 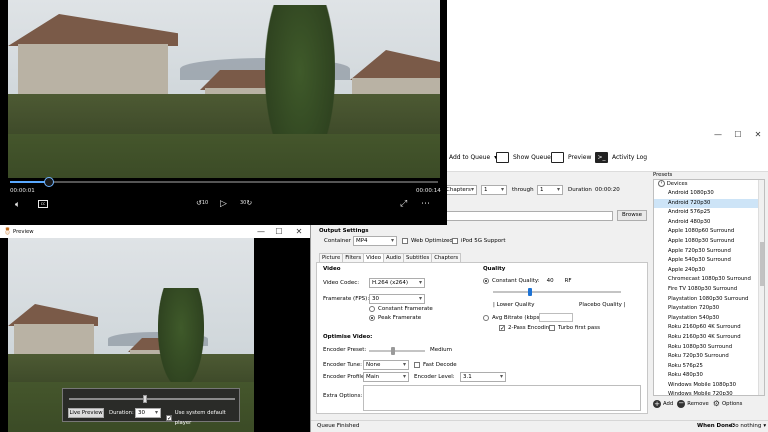 What do you see at coordinates (709, 309) in the screenshot?
I see `preset-item: Playstation 720p30` at bounding box center [709, 309].